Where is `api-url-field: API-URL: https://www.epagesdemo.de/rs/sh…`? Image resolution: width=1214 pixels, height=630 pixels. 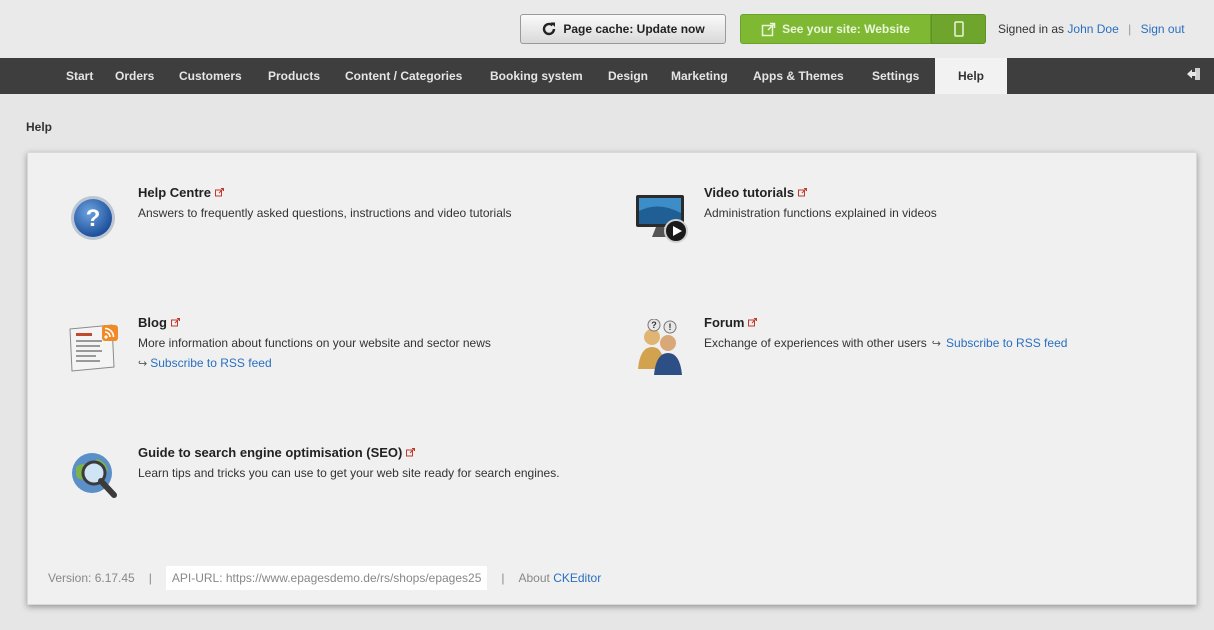
api-url-field: API-URL: https://www.epagesdemo.de/rs/sh… is located at coordinates (326, 578).